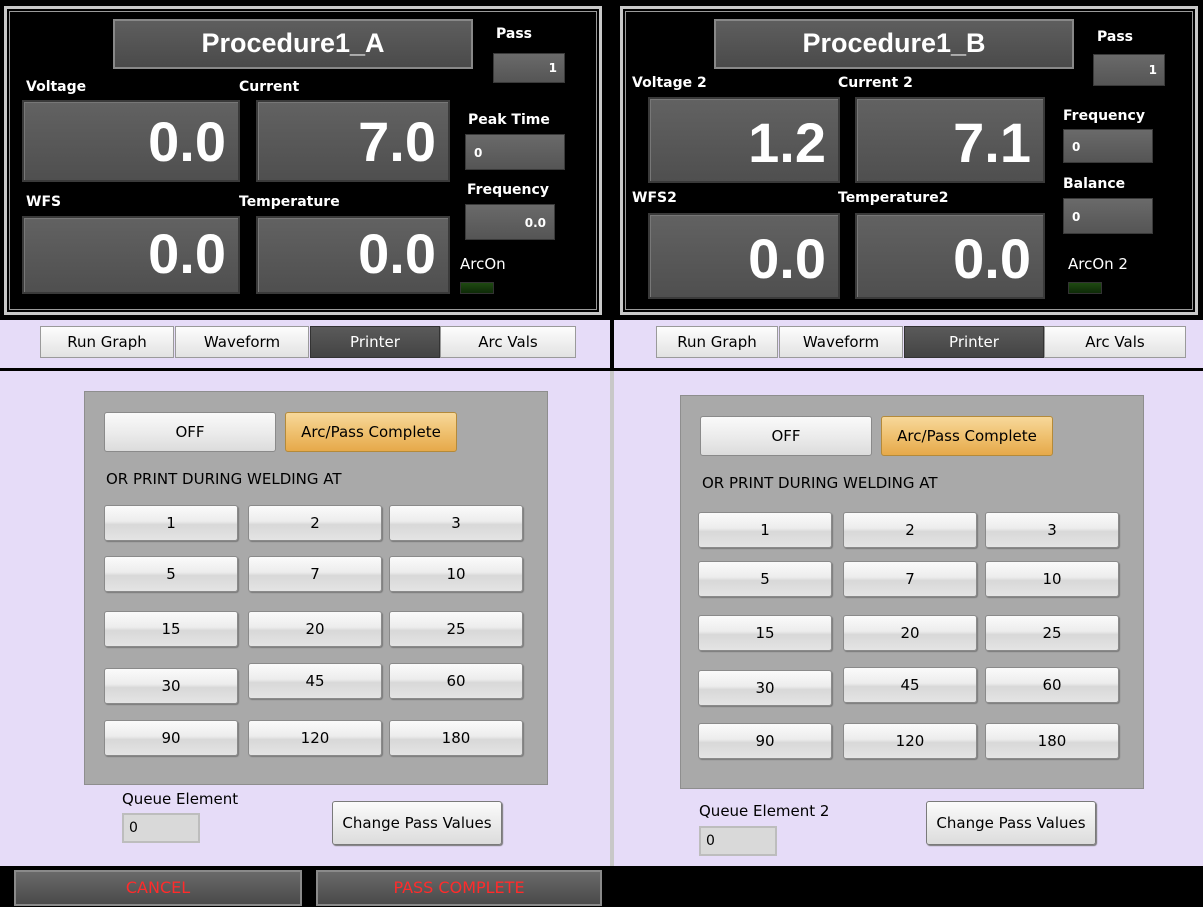 This screenshot has width=1203, height=907. Describe the element at coordinates (1085, 288) in the screenshot. I see `arcon-2-led-indicator` at that location.